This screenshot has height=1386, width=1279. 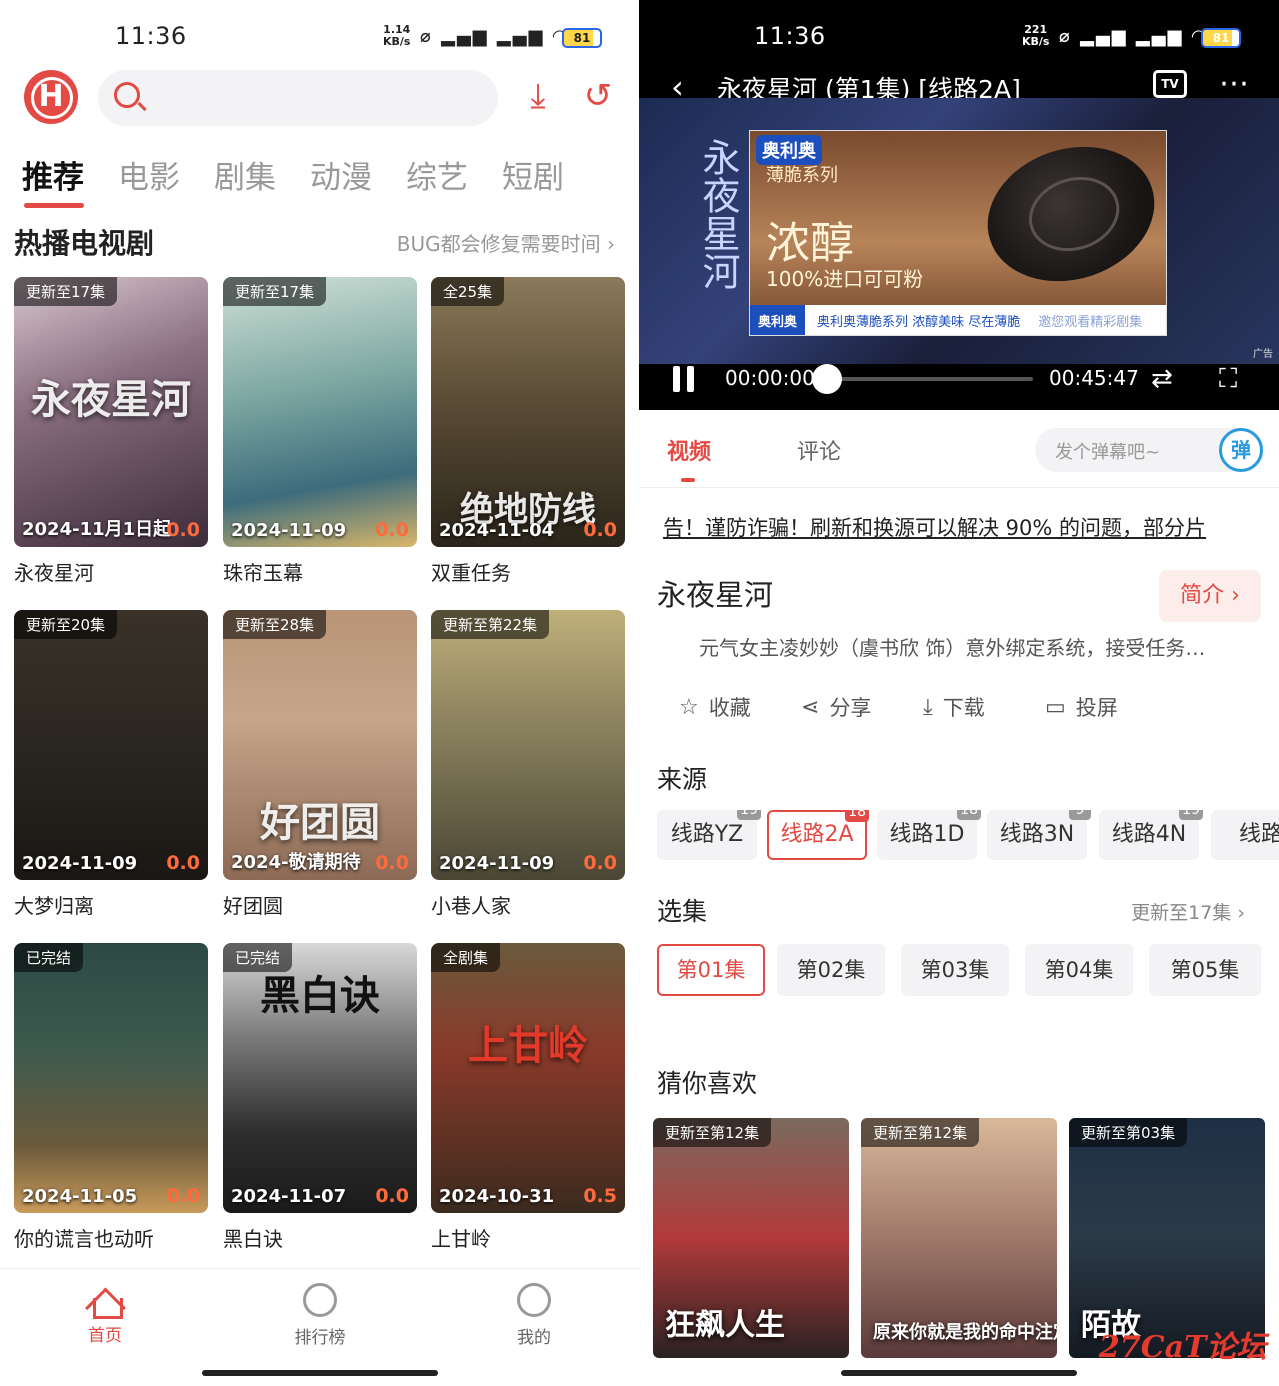 I want to click on release-date: 2024-11-05, so click(x=80, y=1196).